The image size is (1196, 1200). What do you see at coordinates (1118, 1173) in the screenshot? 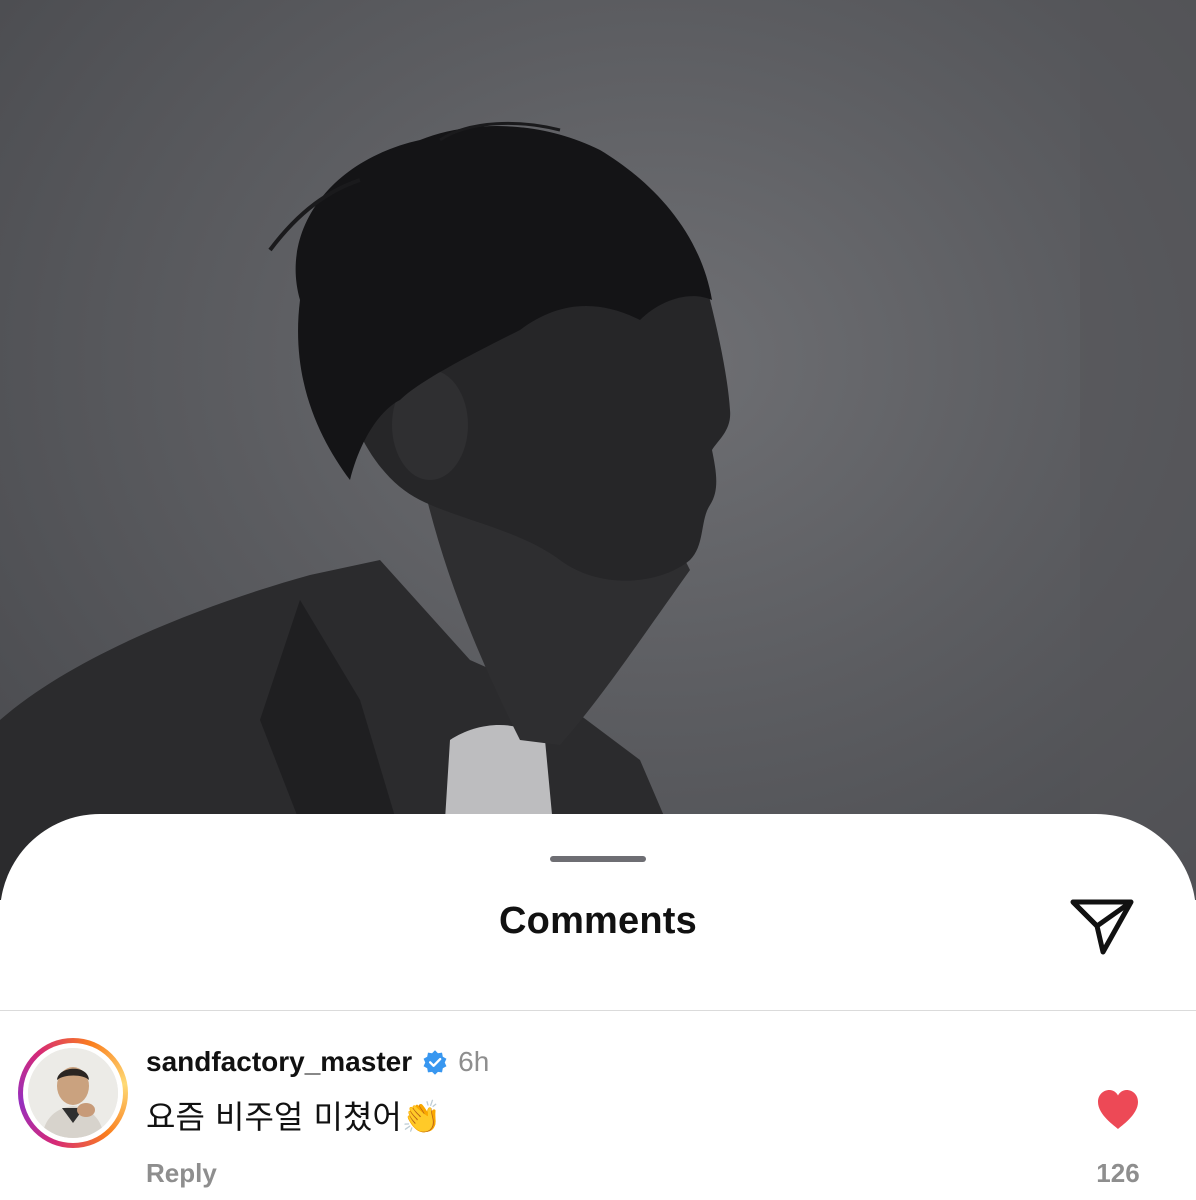
I see `like-count: 126` at bounding box center [1118, 1173].